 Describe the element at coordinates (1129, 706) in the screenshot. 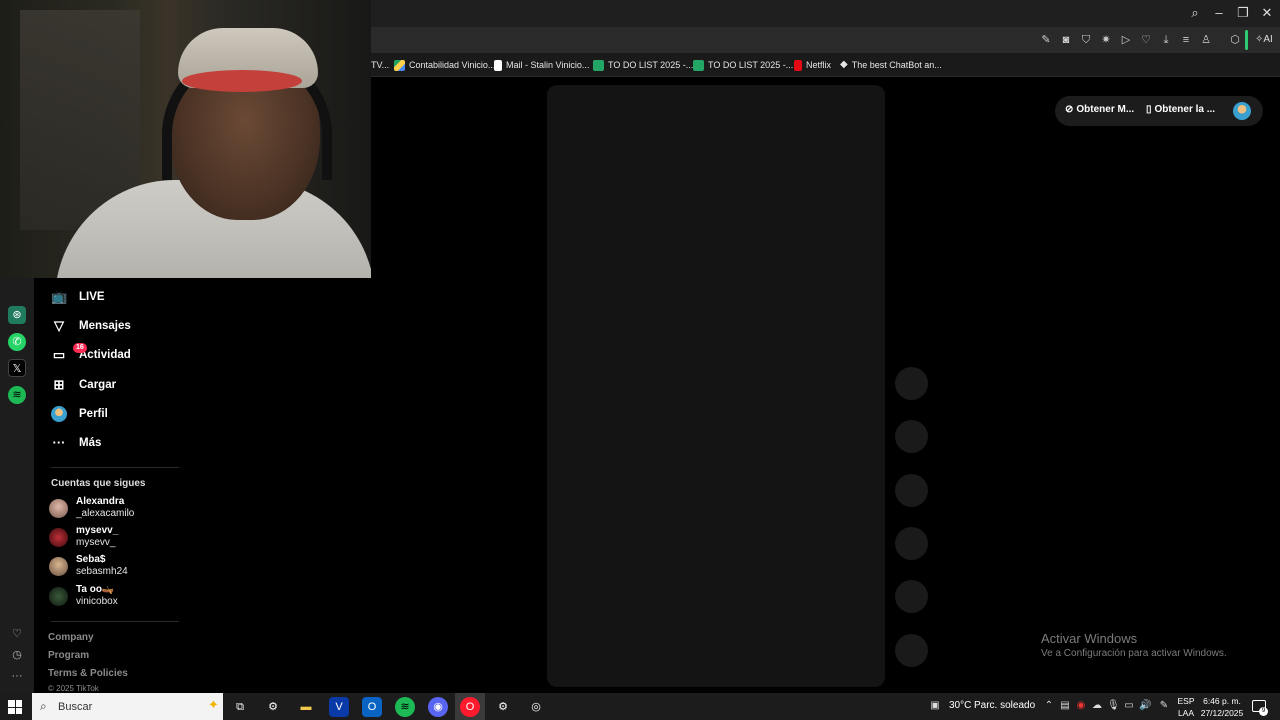

I see `network-icon: ▭` at that location.